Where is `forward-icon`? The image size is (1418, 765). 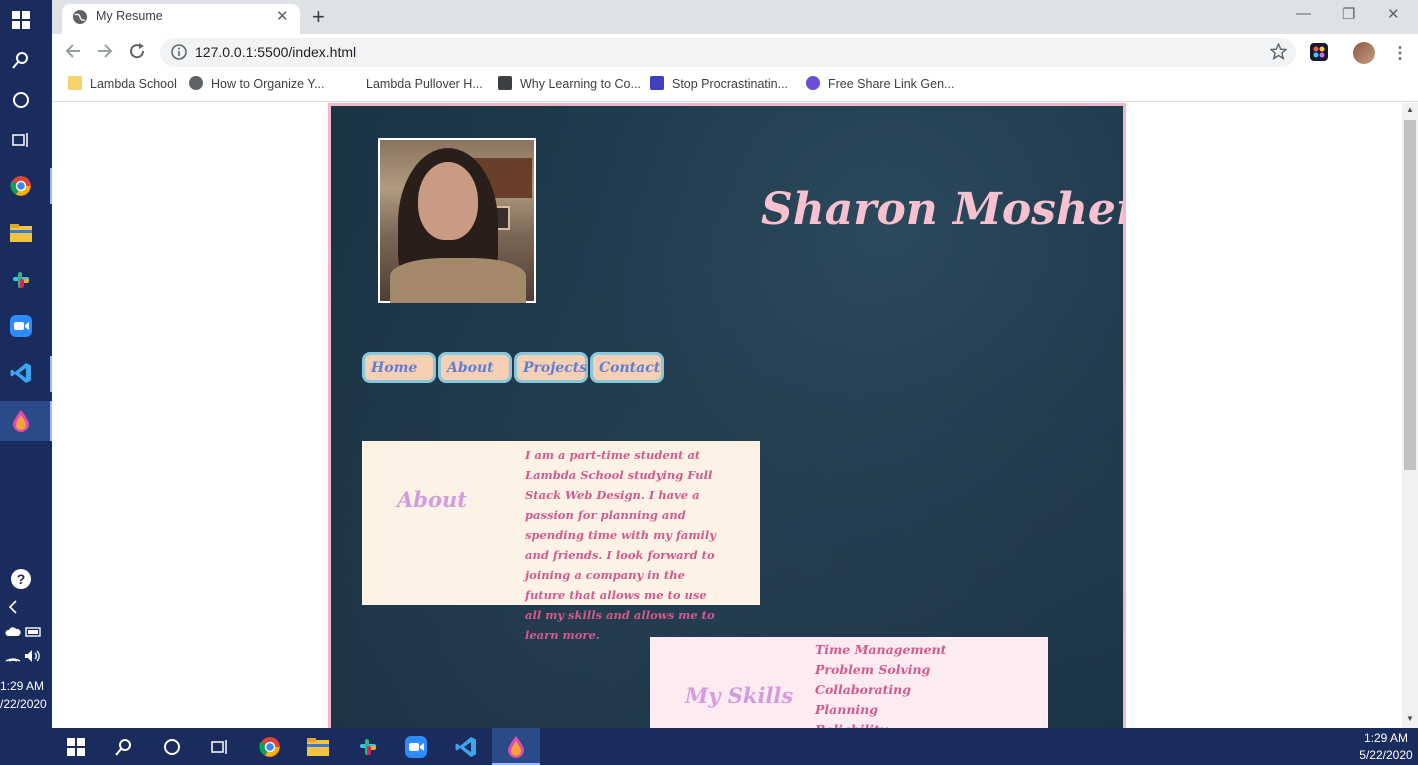 forward-icon is located at coordinates (105, 53).